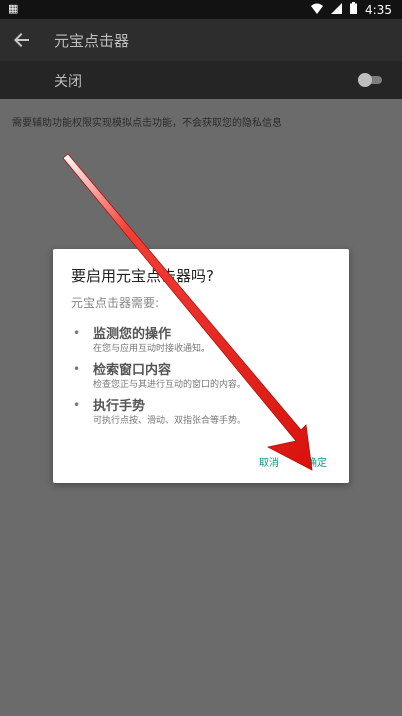  I want to click on battery-icon, so click(354, 9).